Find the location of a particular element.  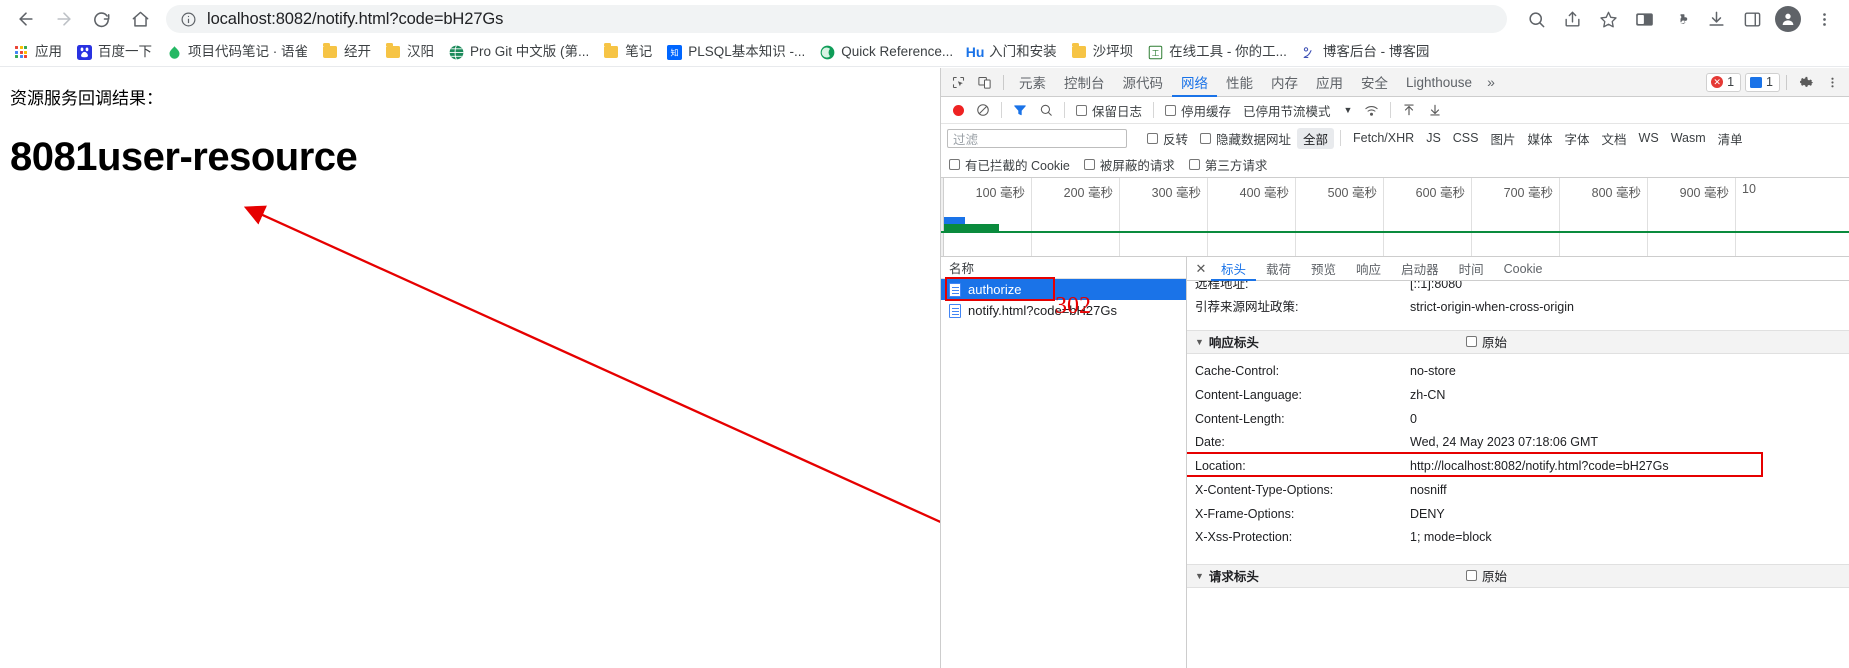

filter-type-font: 字体 is located at coordinates (1577, 138).